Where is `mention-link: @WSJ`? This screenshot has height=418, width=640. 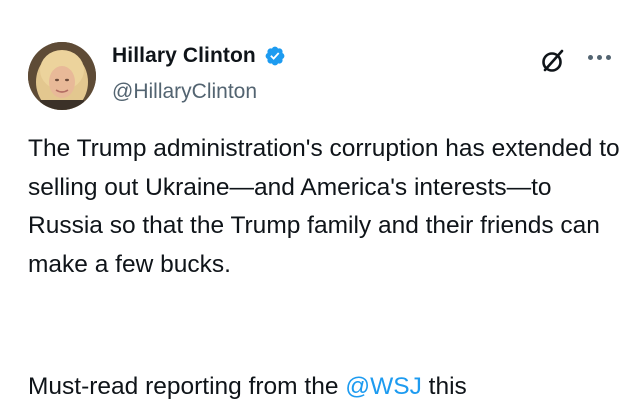 mention-link: @WSJ is located at coordinates (383, 386).